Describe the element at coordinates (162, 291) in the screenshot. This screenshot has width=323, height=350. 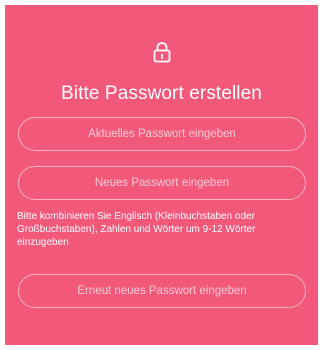
I see `repeat-password-input` at that location.